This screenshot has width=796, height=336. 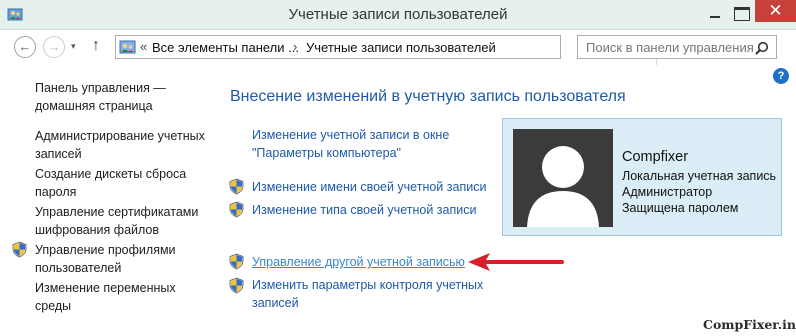 What do you see at coordinates (105, 297) in the screenshot?
I see `sidebar-item-environment-variables: Изменение переменных среды` at bounding box center [105, 297].